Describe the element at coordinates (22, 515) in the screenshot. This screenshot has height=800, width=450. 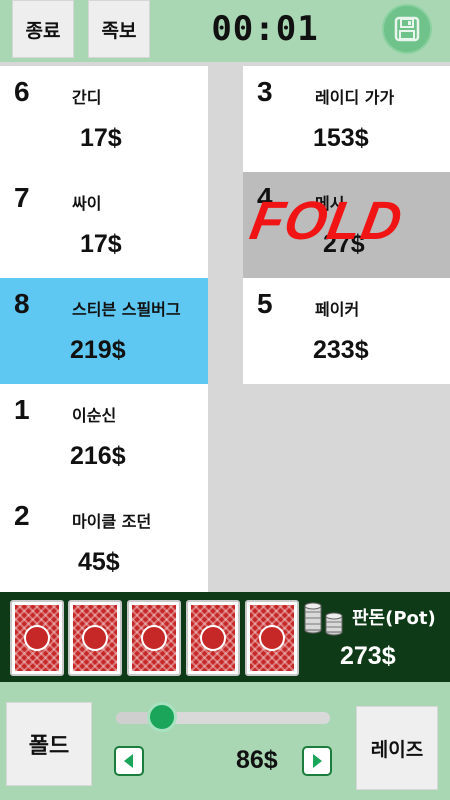
I see `player-number: 2` at that location.